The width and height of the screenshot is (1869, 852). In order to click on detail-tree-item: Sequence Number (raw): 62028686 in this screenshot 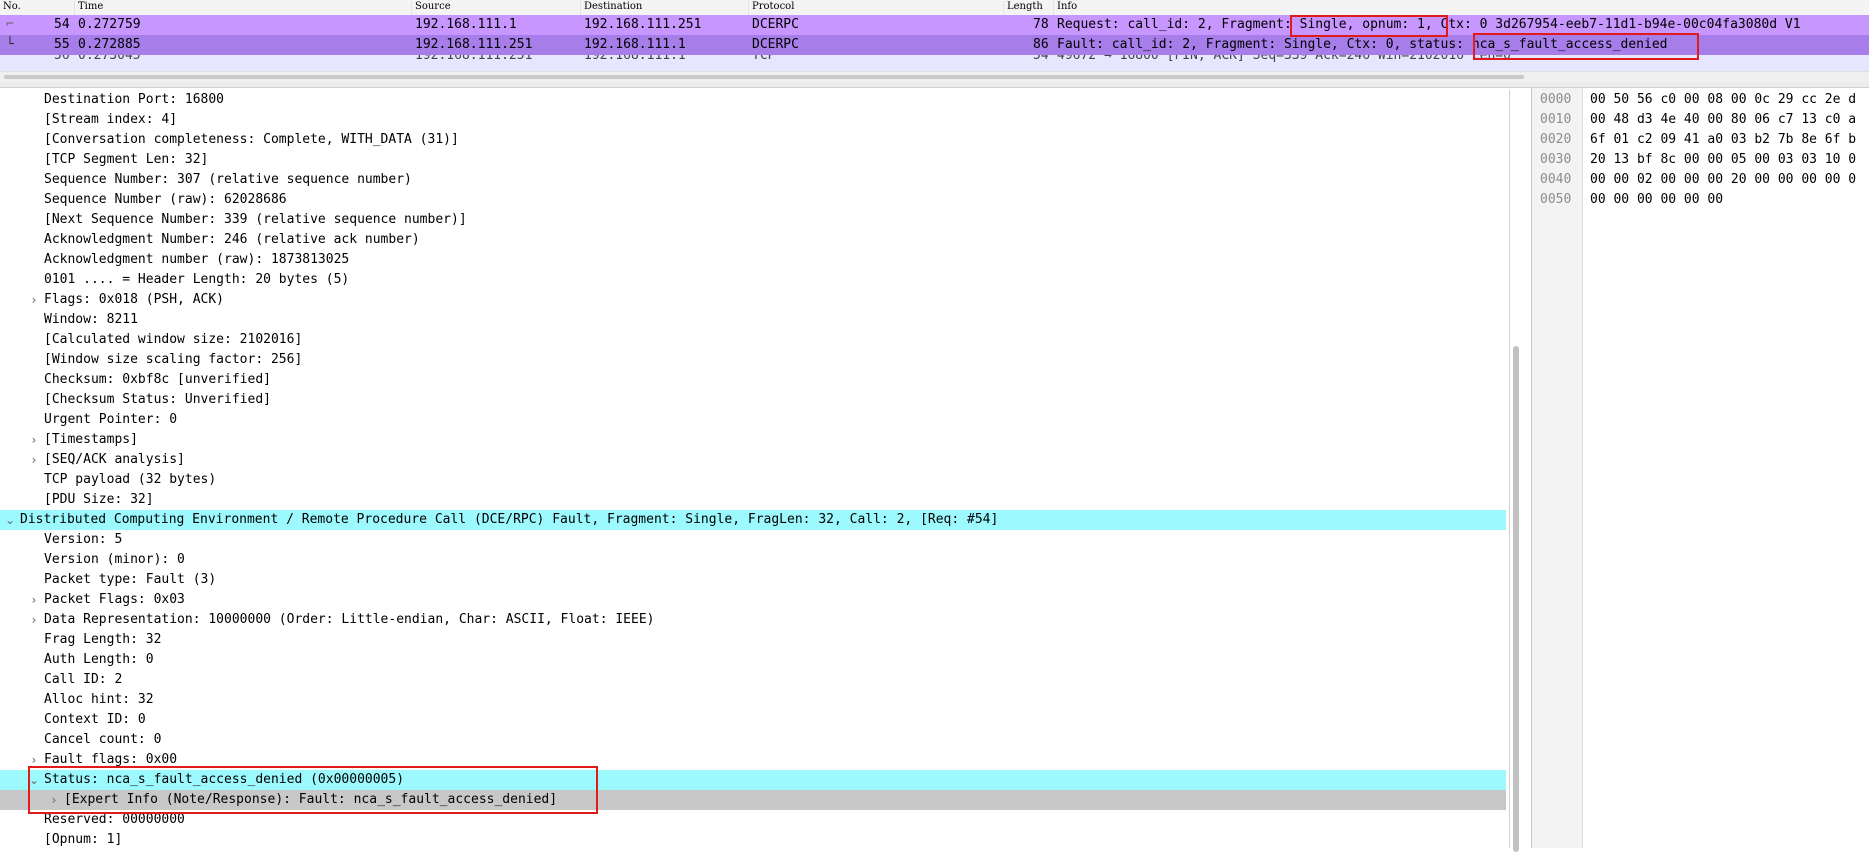, I will do `click(753, 200)`.